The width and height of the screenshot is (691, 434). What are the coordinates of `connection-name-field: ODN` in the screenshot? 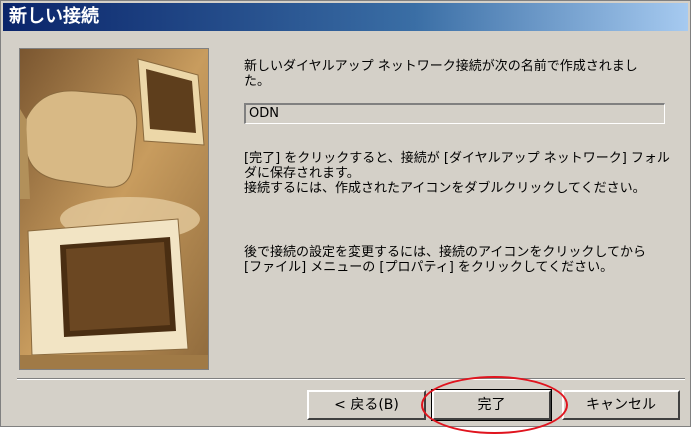 It's located at (454, 113).